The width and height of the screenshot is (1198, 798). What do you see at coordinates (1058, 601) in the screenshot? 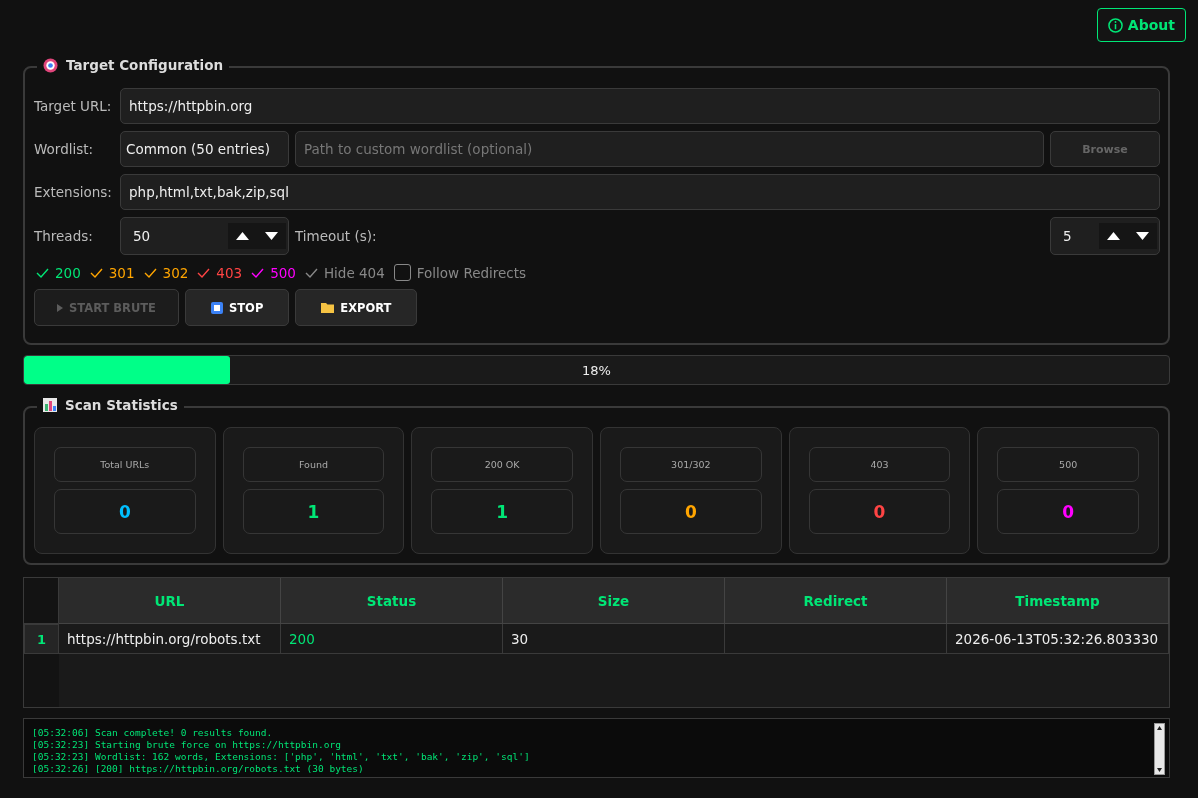
I see `column-header: Timestamp` at bounding box center [1058, 601].